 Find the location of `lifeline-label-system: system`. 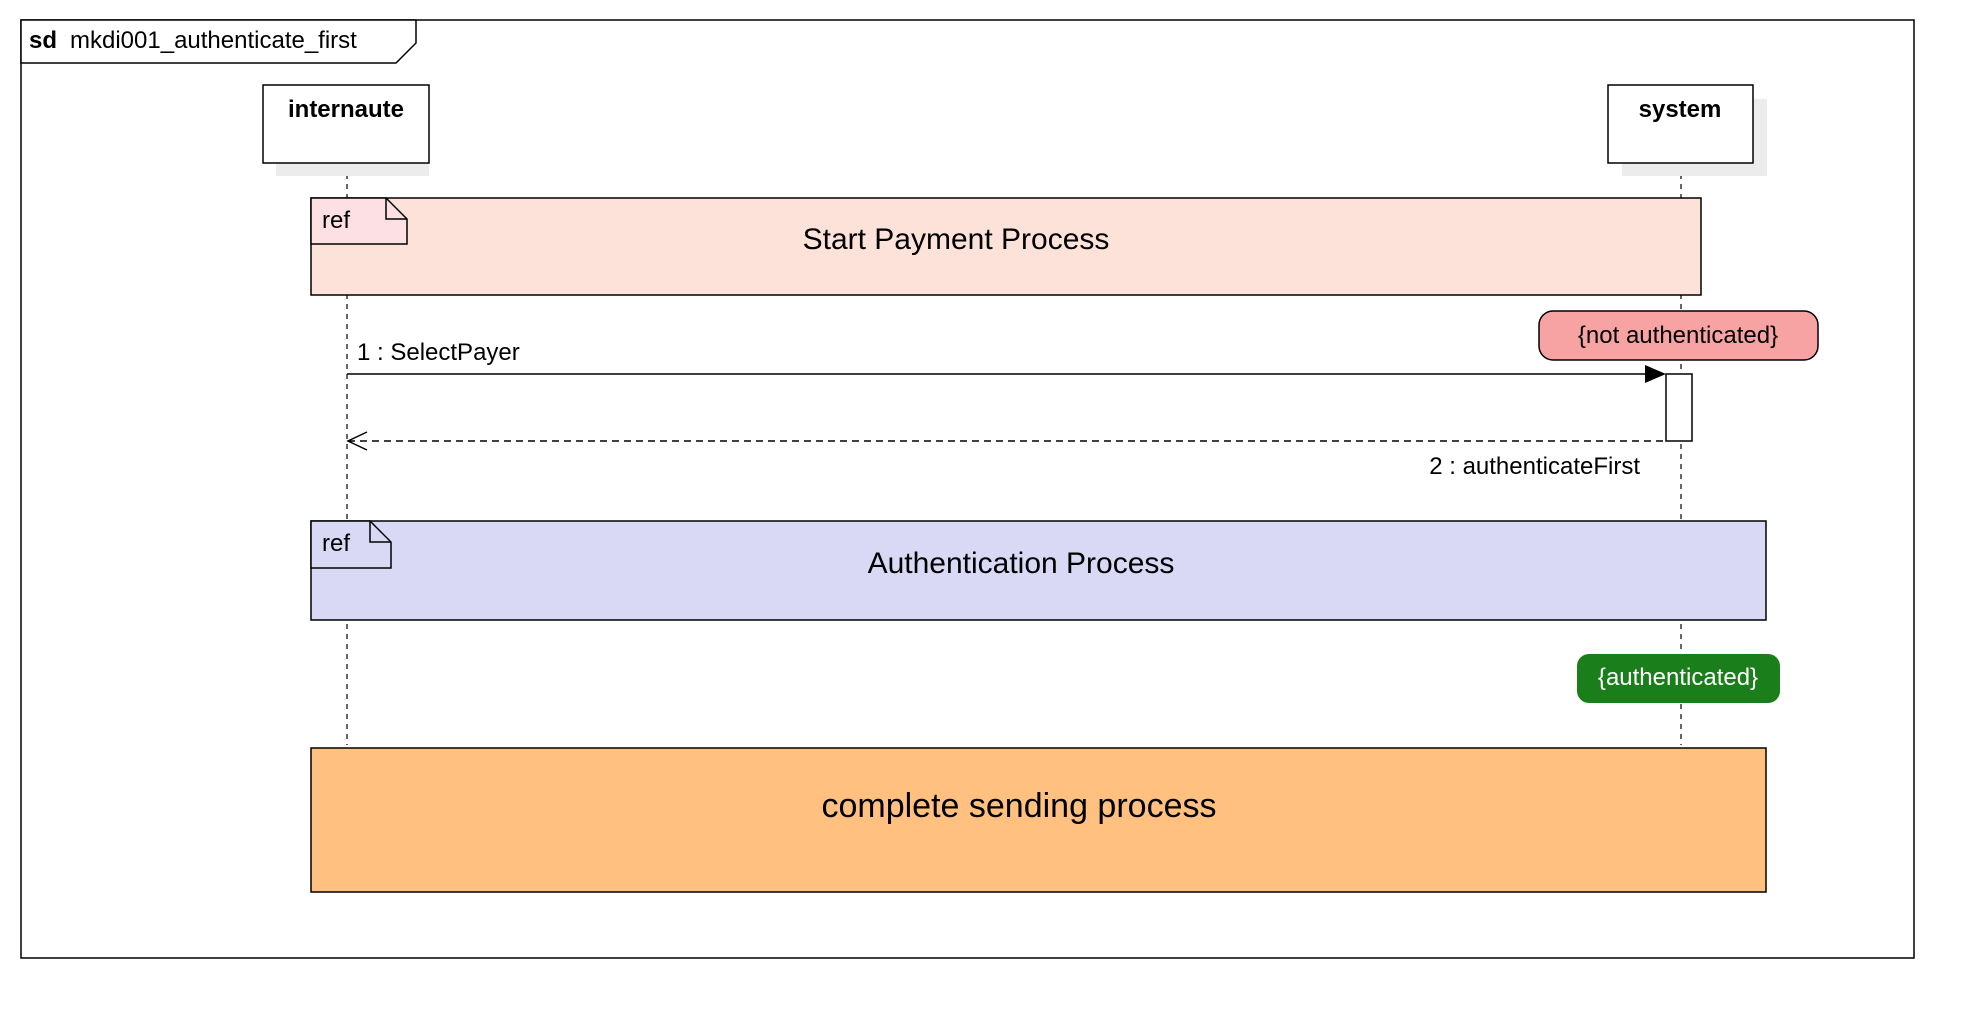

lifeline-label-system: system is located at coordinates (1680, 109).